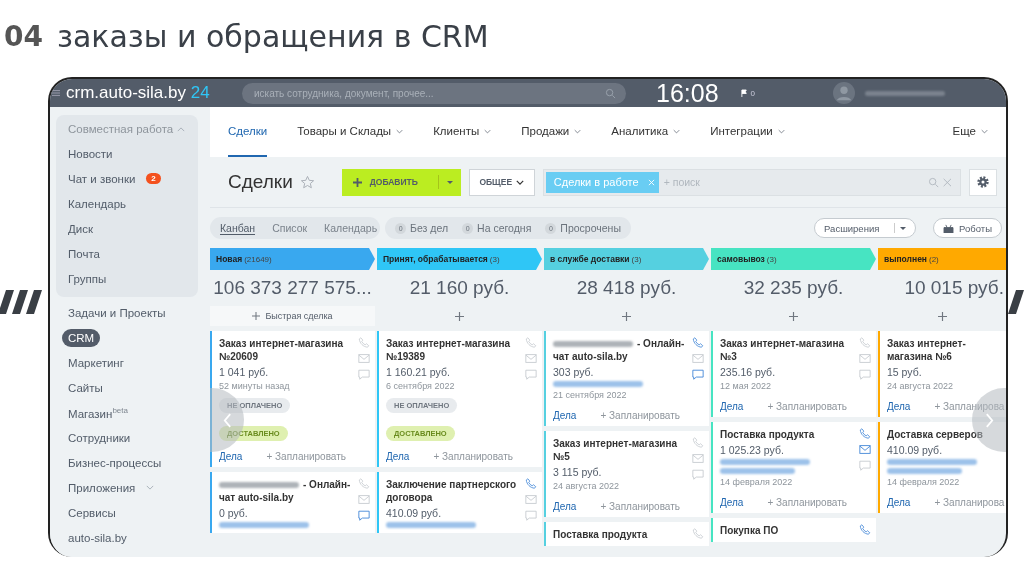  Describe the element at coordinates (115, 462) in the screenshot. I see `sidebar-item: Бизнес-процессы` at that location.